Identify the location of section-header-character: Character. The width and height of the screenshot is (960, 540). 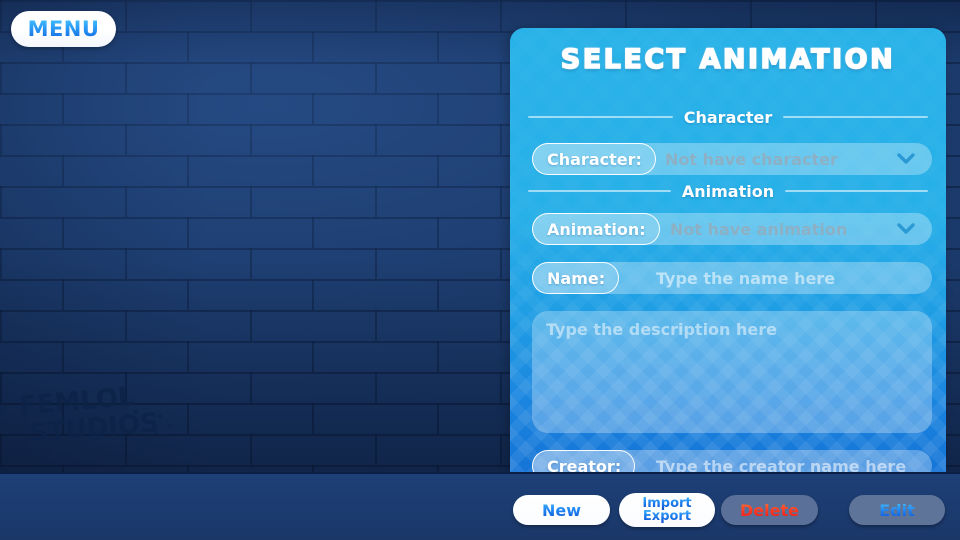
(728, 117).